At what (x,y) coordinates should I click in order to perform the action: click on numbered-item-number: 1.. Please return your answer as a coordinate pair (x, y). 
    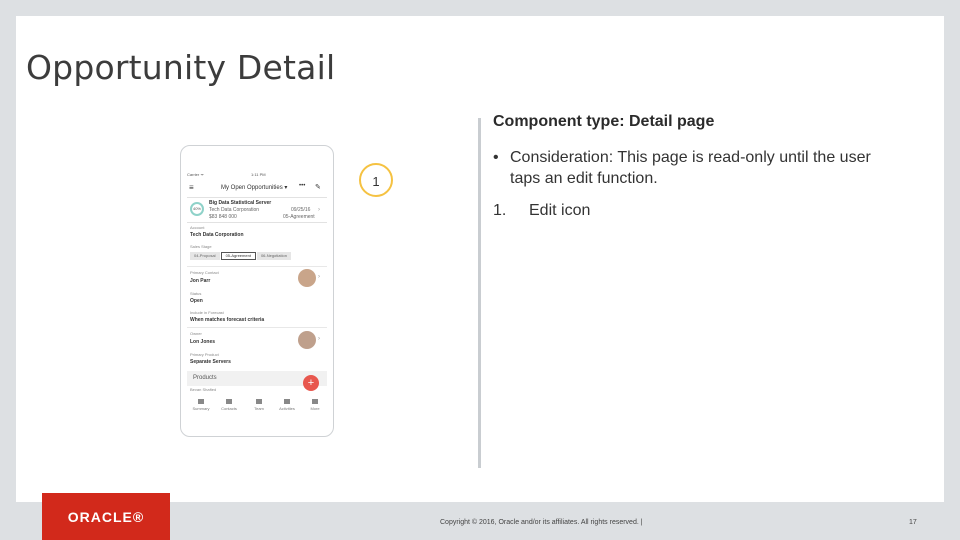
    Looking at the image, I should click on (500, 210).